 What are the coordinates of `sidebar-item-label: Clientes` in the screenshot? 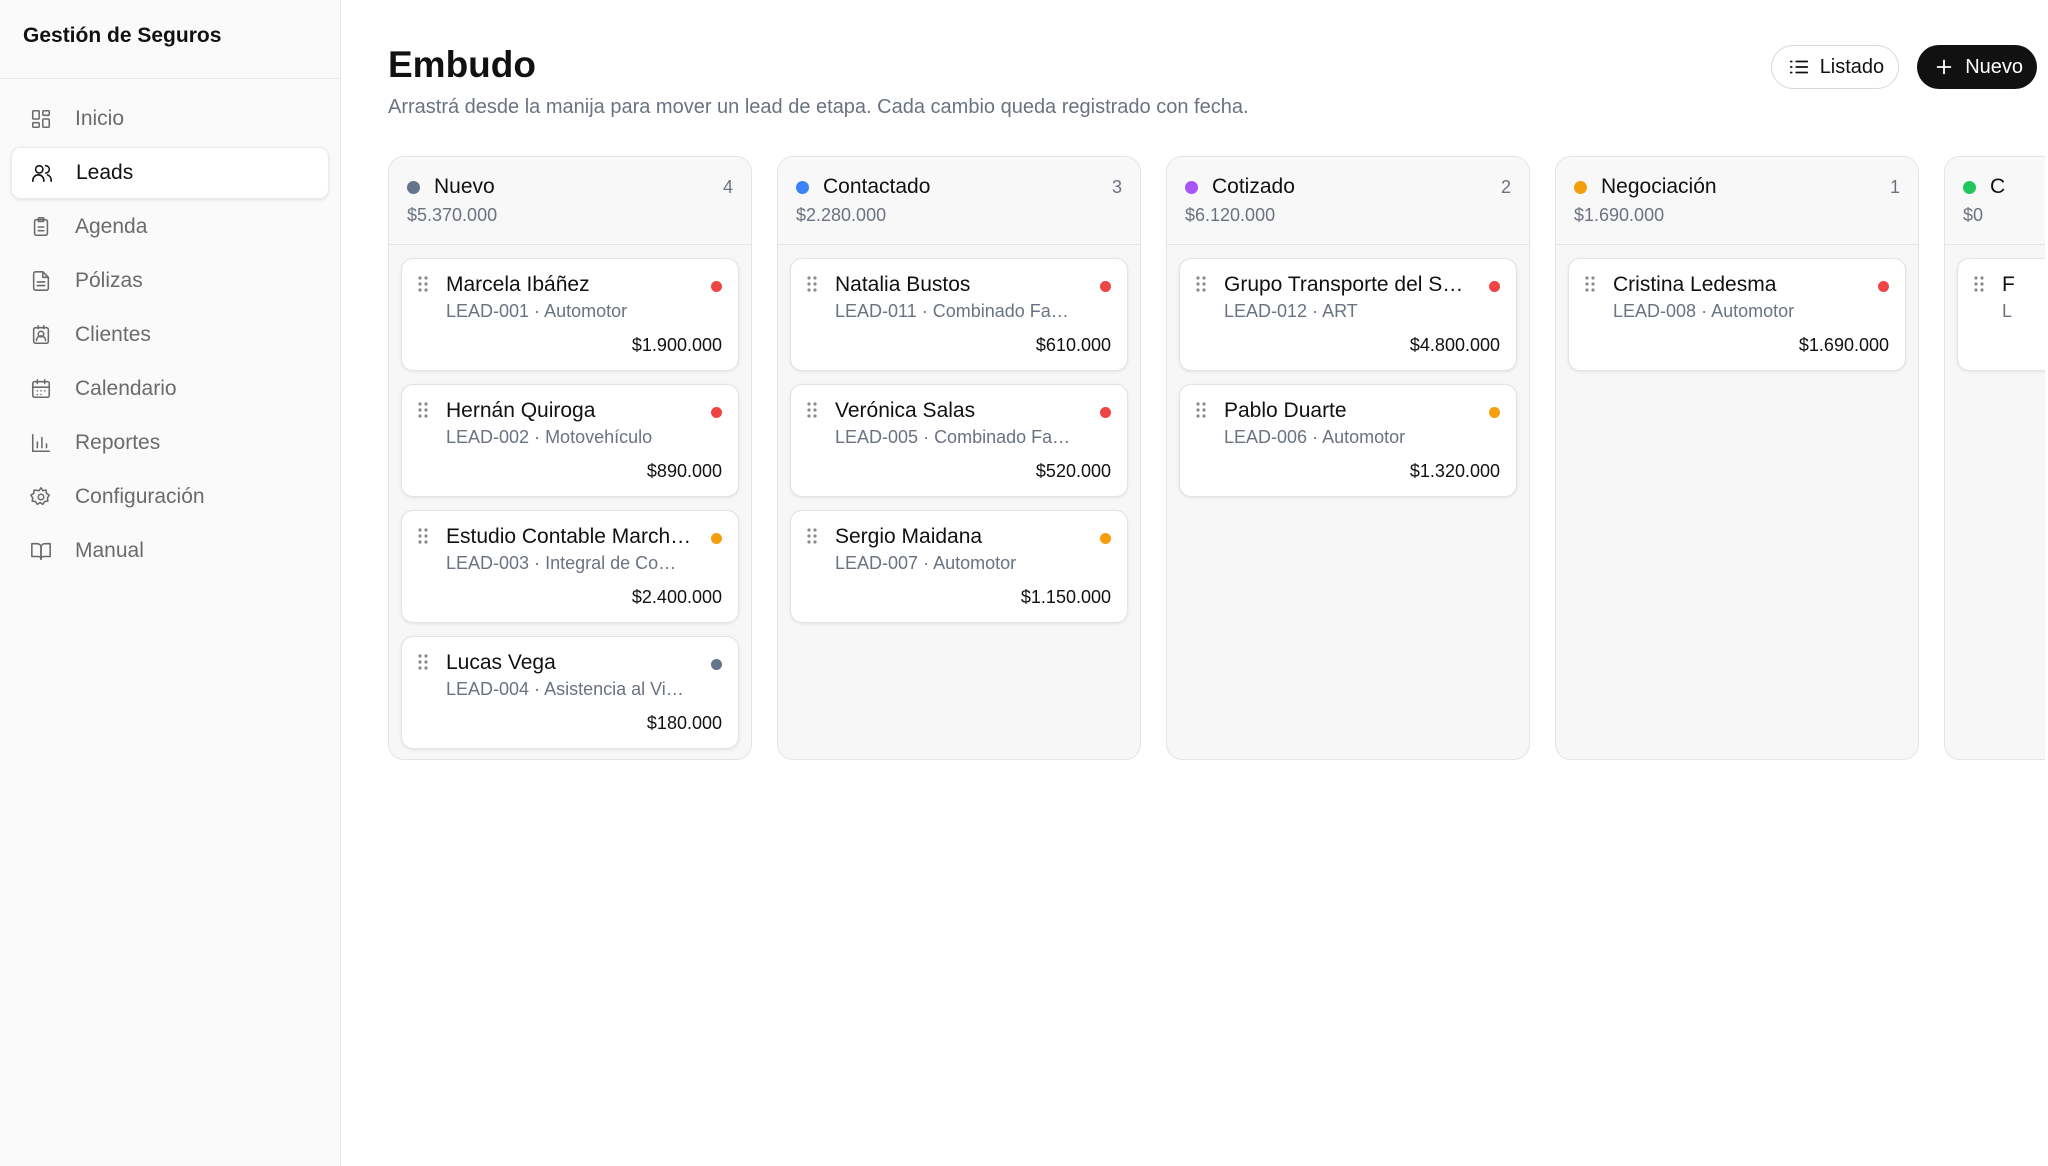 It's located at (113, 334).